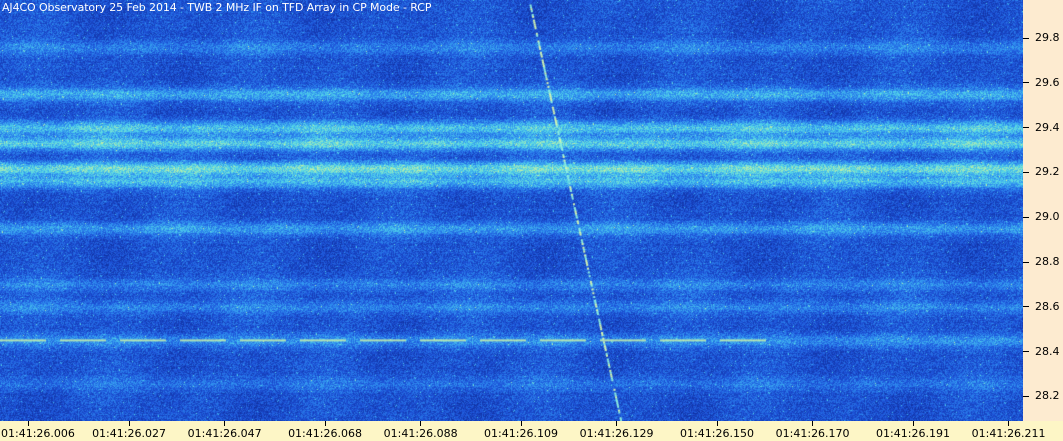 The width and height of the screenshot is (1063, 441). What do you see at coordinates (325, 433) in the screenshot?
I see `x-tick-label: 01:41:26.068` at bounding box center [325, 433].